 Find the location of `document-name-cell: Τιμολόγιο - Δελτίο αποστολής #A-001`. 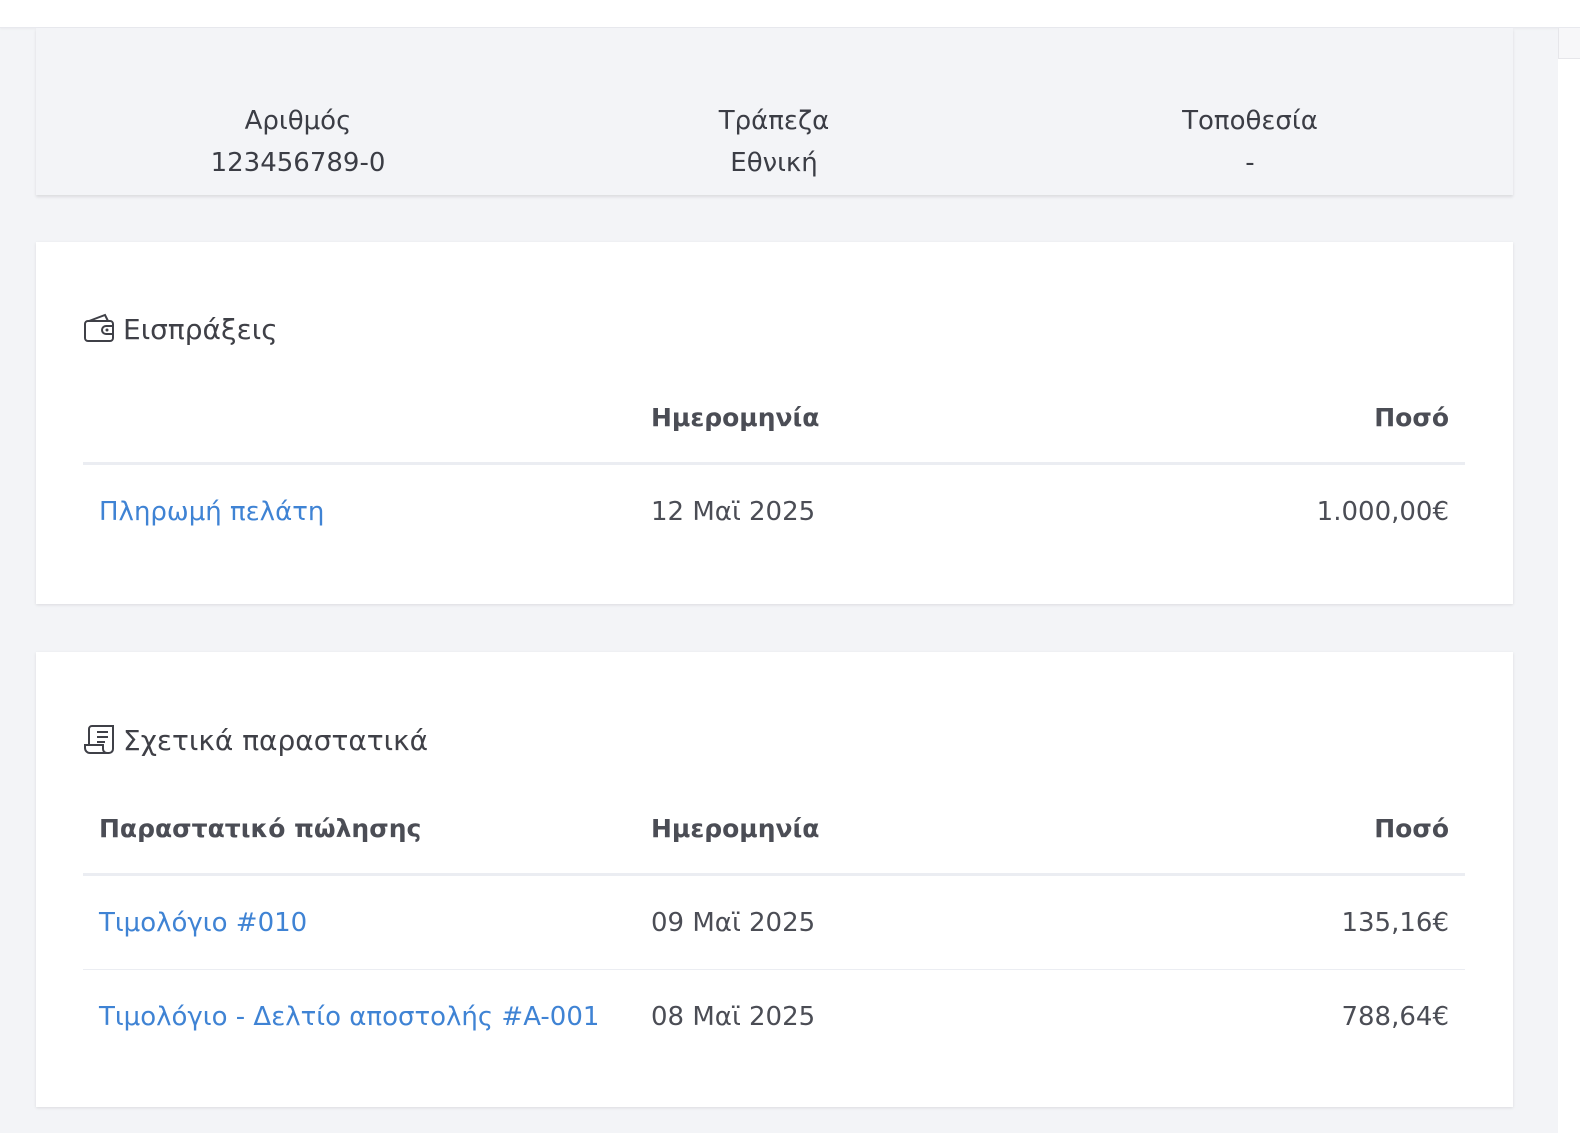

document-name-cell: Τιμολόγιο - Δελτίο αποστολής #A-001 is located at coordinates (359, 1017).